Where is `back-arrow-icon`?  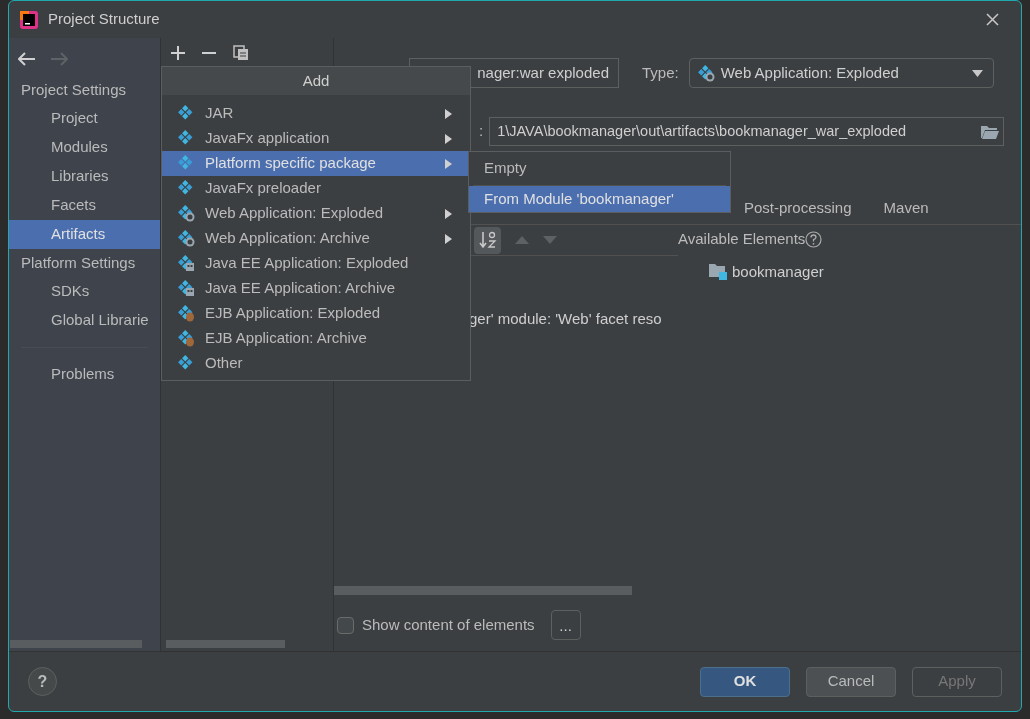 back-arrow-icon is located at coordinates (27, 58).